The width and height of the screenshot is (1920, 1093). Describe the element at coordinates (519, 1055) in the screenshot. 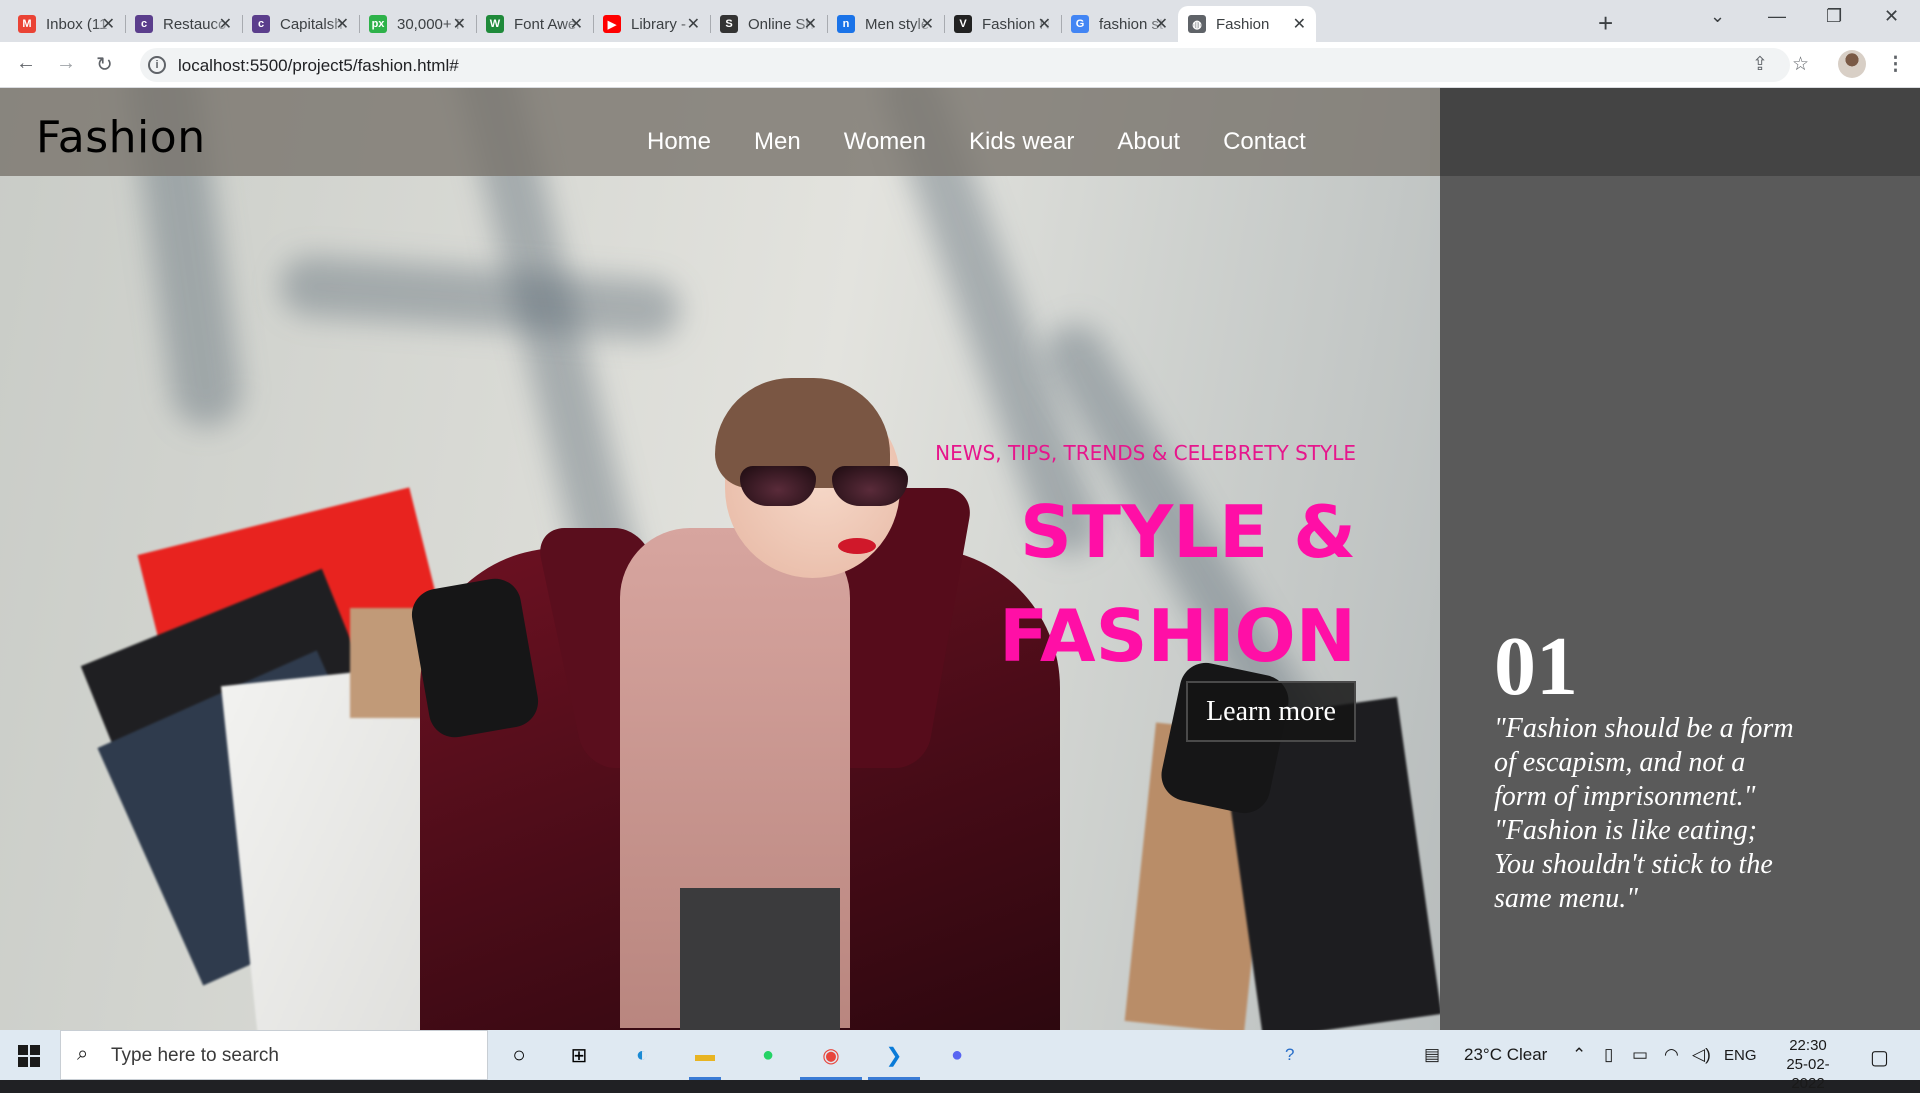

I see `cortana-icon: ○` at that location.